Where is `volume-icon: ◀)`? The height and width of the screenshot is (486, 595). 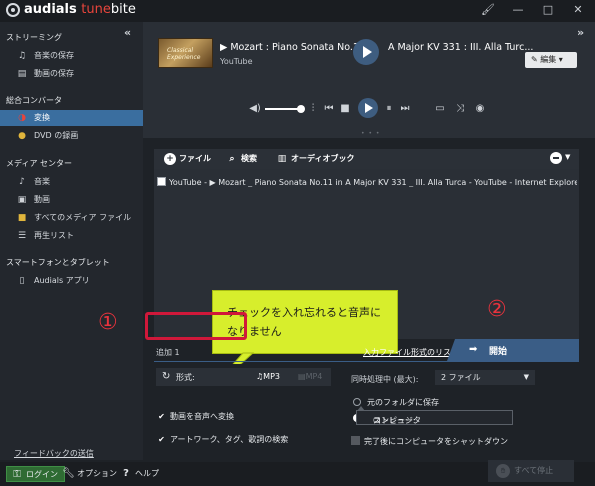
volume-icon: ◀) is located at coordinates (255, 109).